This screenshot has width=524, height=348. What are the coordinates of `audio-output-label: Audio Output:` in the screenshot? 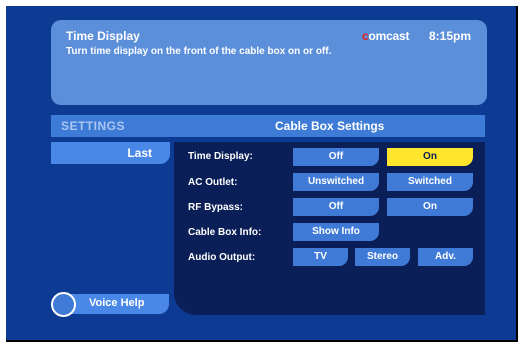 It's located at (222, 257).